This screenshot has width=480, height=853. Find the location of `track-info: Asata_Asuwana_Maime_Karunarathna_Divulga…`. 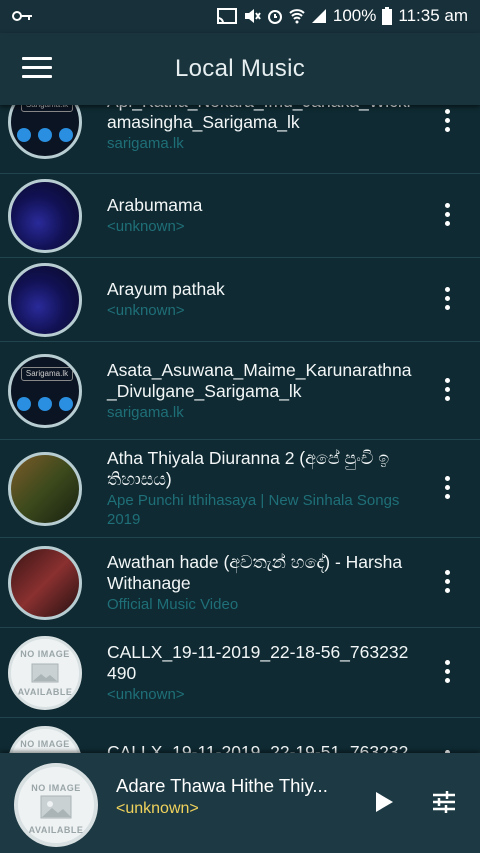

track-info: Asata_Asuwana_Maime_Karunarathna_Divulga… is located at coordinates (262, 391).